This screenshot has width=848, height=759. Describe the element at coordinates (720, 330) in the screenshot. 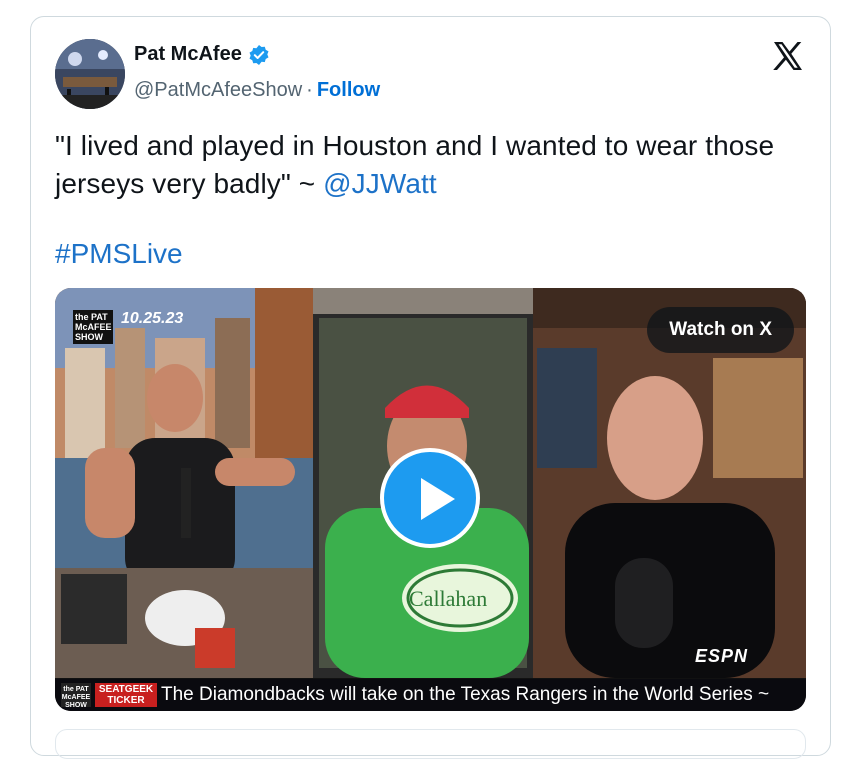

I see `watch-on-x-button: Watch on X` at that location.